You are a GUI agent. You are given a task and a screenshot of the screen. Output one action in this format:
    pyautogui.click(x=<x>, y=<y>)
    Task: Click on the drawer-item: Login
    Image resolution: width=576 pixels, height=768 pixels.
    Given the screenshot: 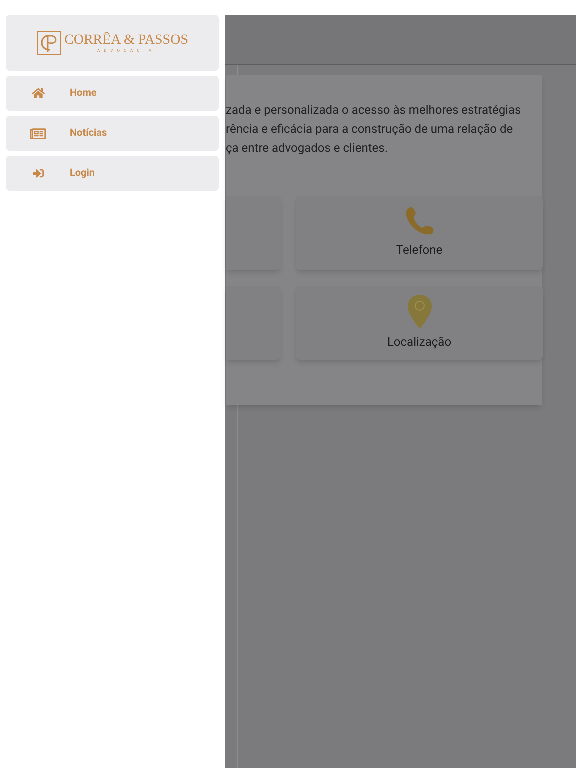 What is the action you would take?
    pyautogui.click(x=112, y=173)
    